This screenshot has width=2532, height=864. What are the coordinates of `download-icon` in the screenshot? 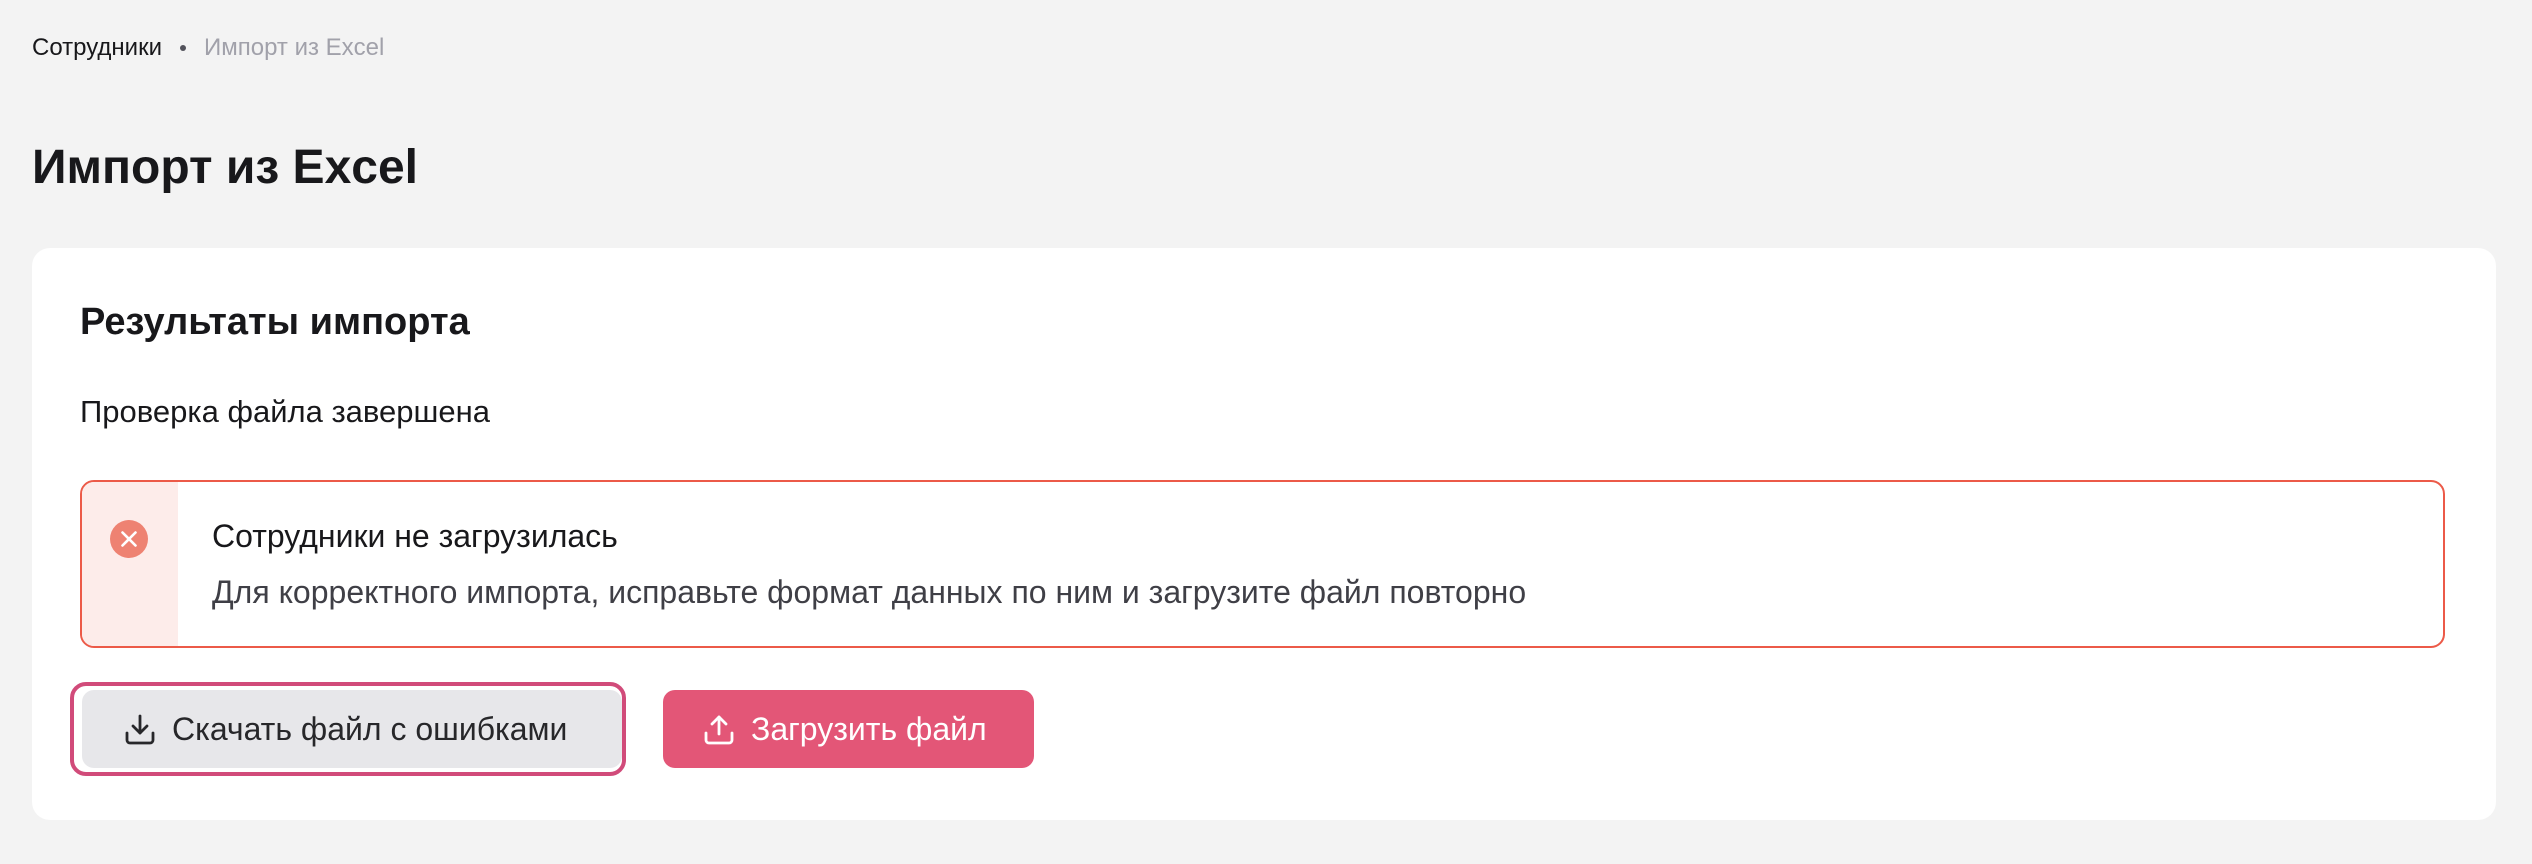 It's located at (140, 729).